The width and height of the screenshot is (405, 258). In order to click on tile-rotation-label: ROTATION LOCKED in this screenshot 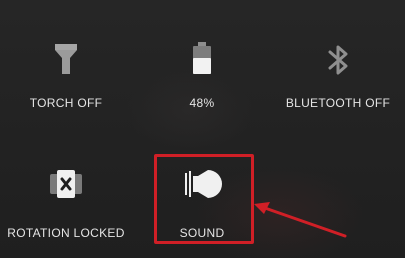, I will do `click(66, 233)`.